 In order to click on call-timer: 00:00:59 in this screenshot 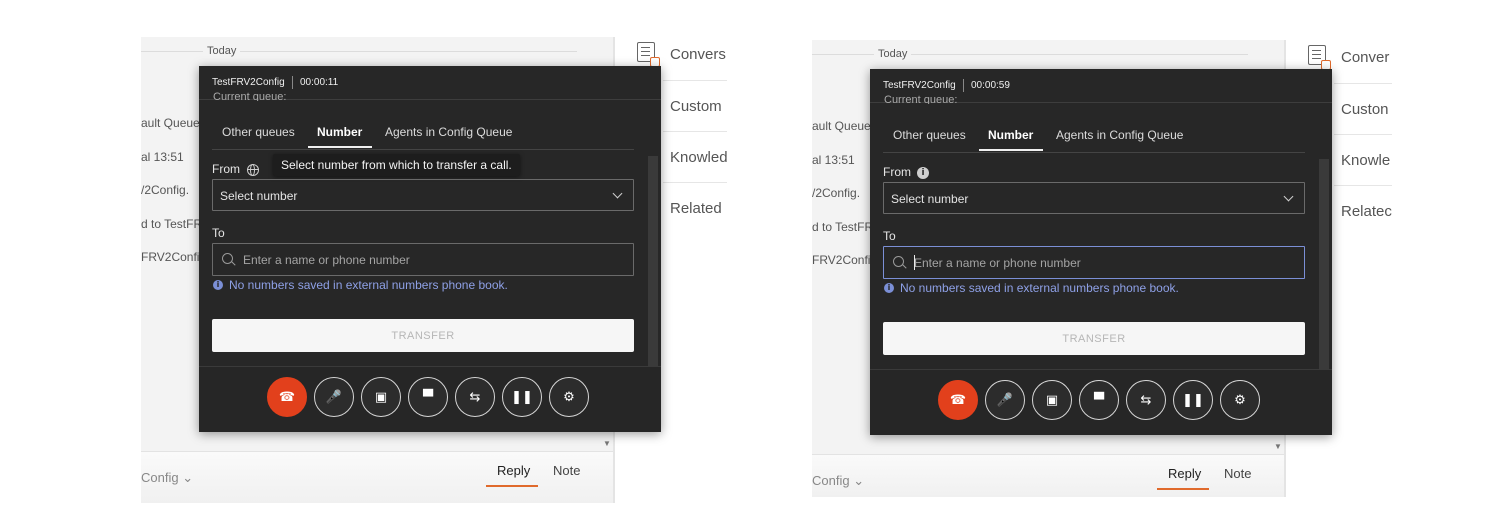, I will do `click(990, 85)`.